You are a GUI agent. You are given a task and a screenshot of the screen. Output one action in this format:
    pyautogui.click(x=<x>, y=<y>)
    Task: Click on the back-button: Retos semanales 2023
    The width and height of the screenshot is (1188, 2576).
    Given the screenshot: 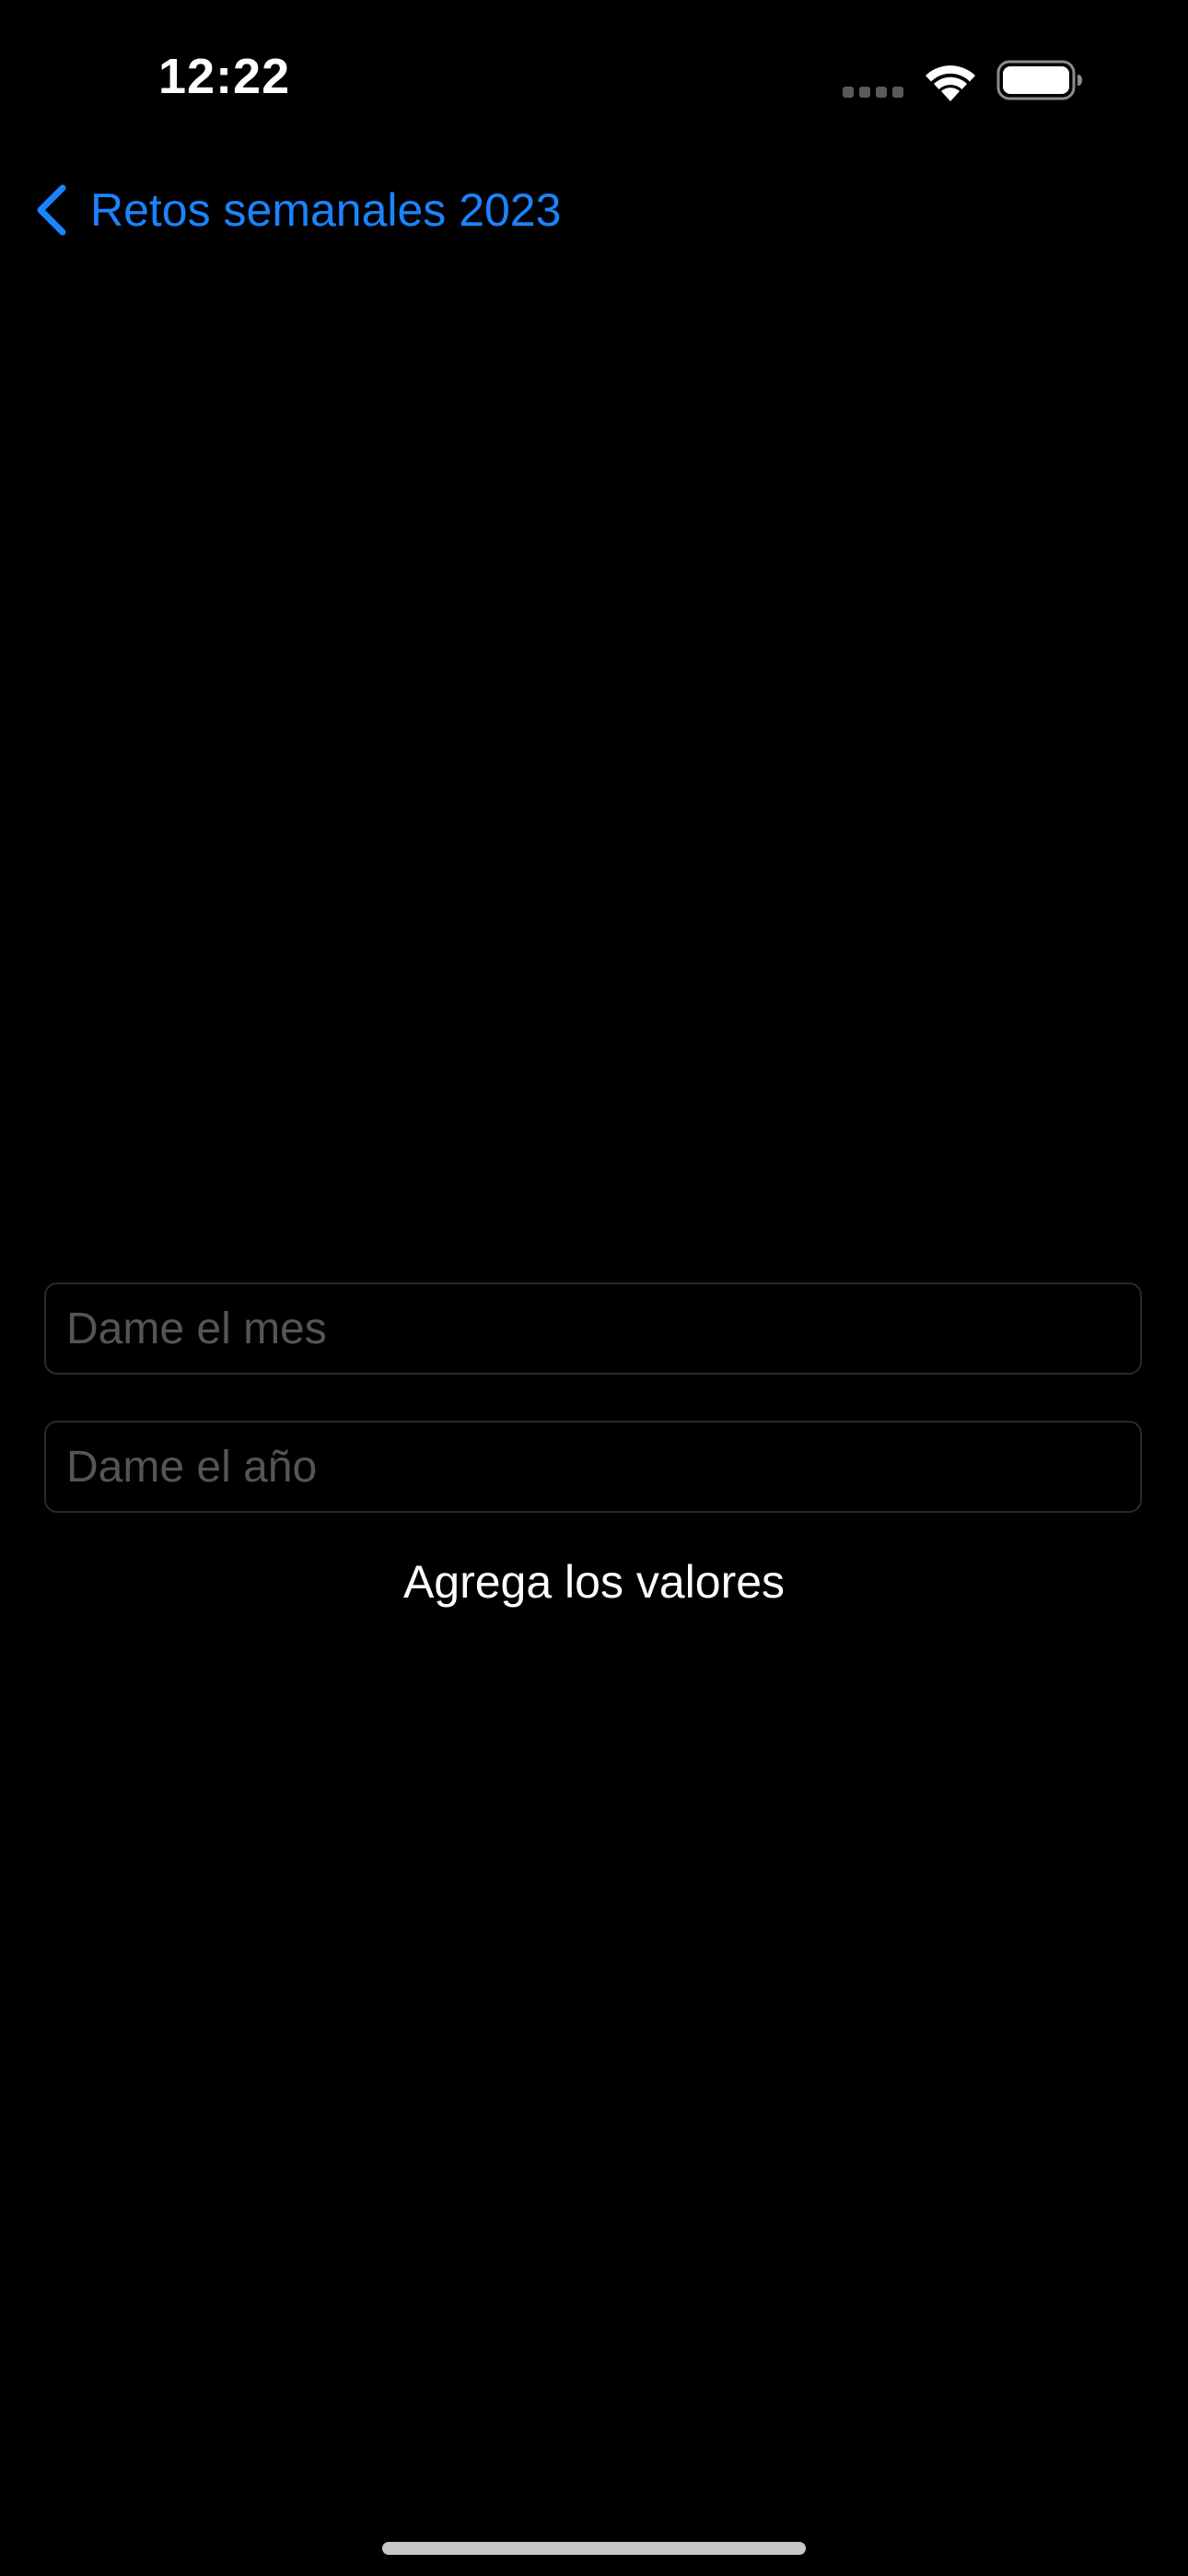 What is the action you would take?
    pyautogui.click(x=297, y=211)
    